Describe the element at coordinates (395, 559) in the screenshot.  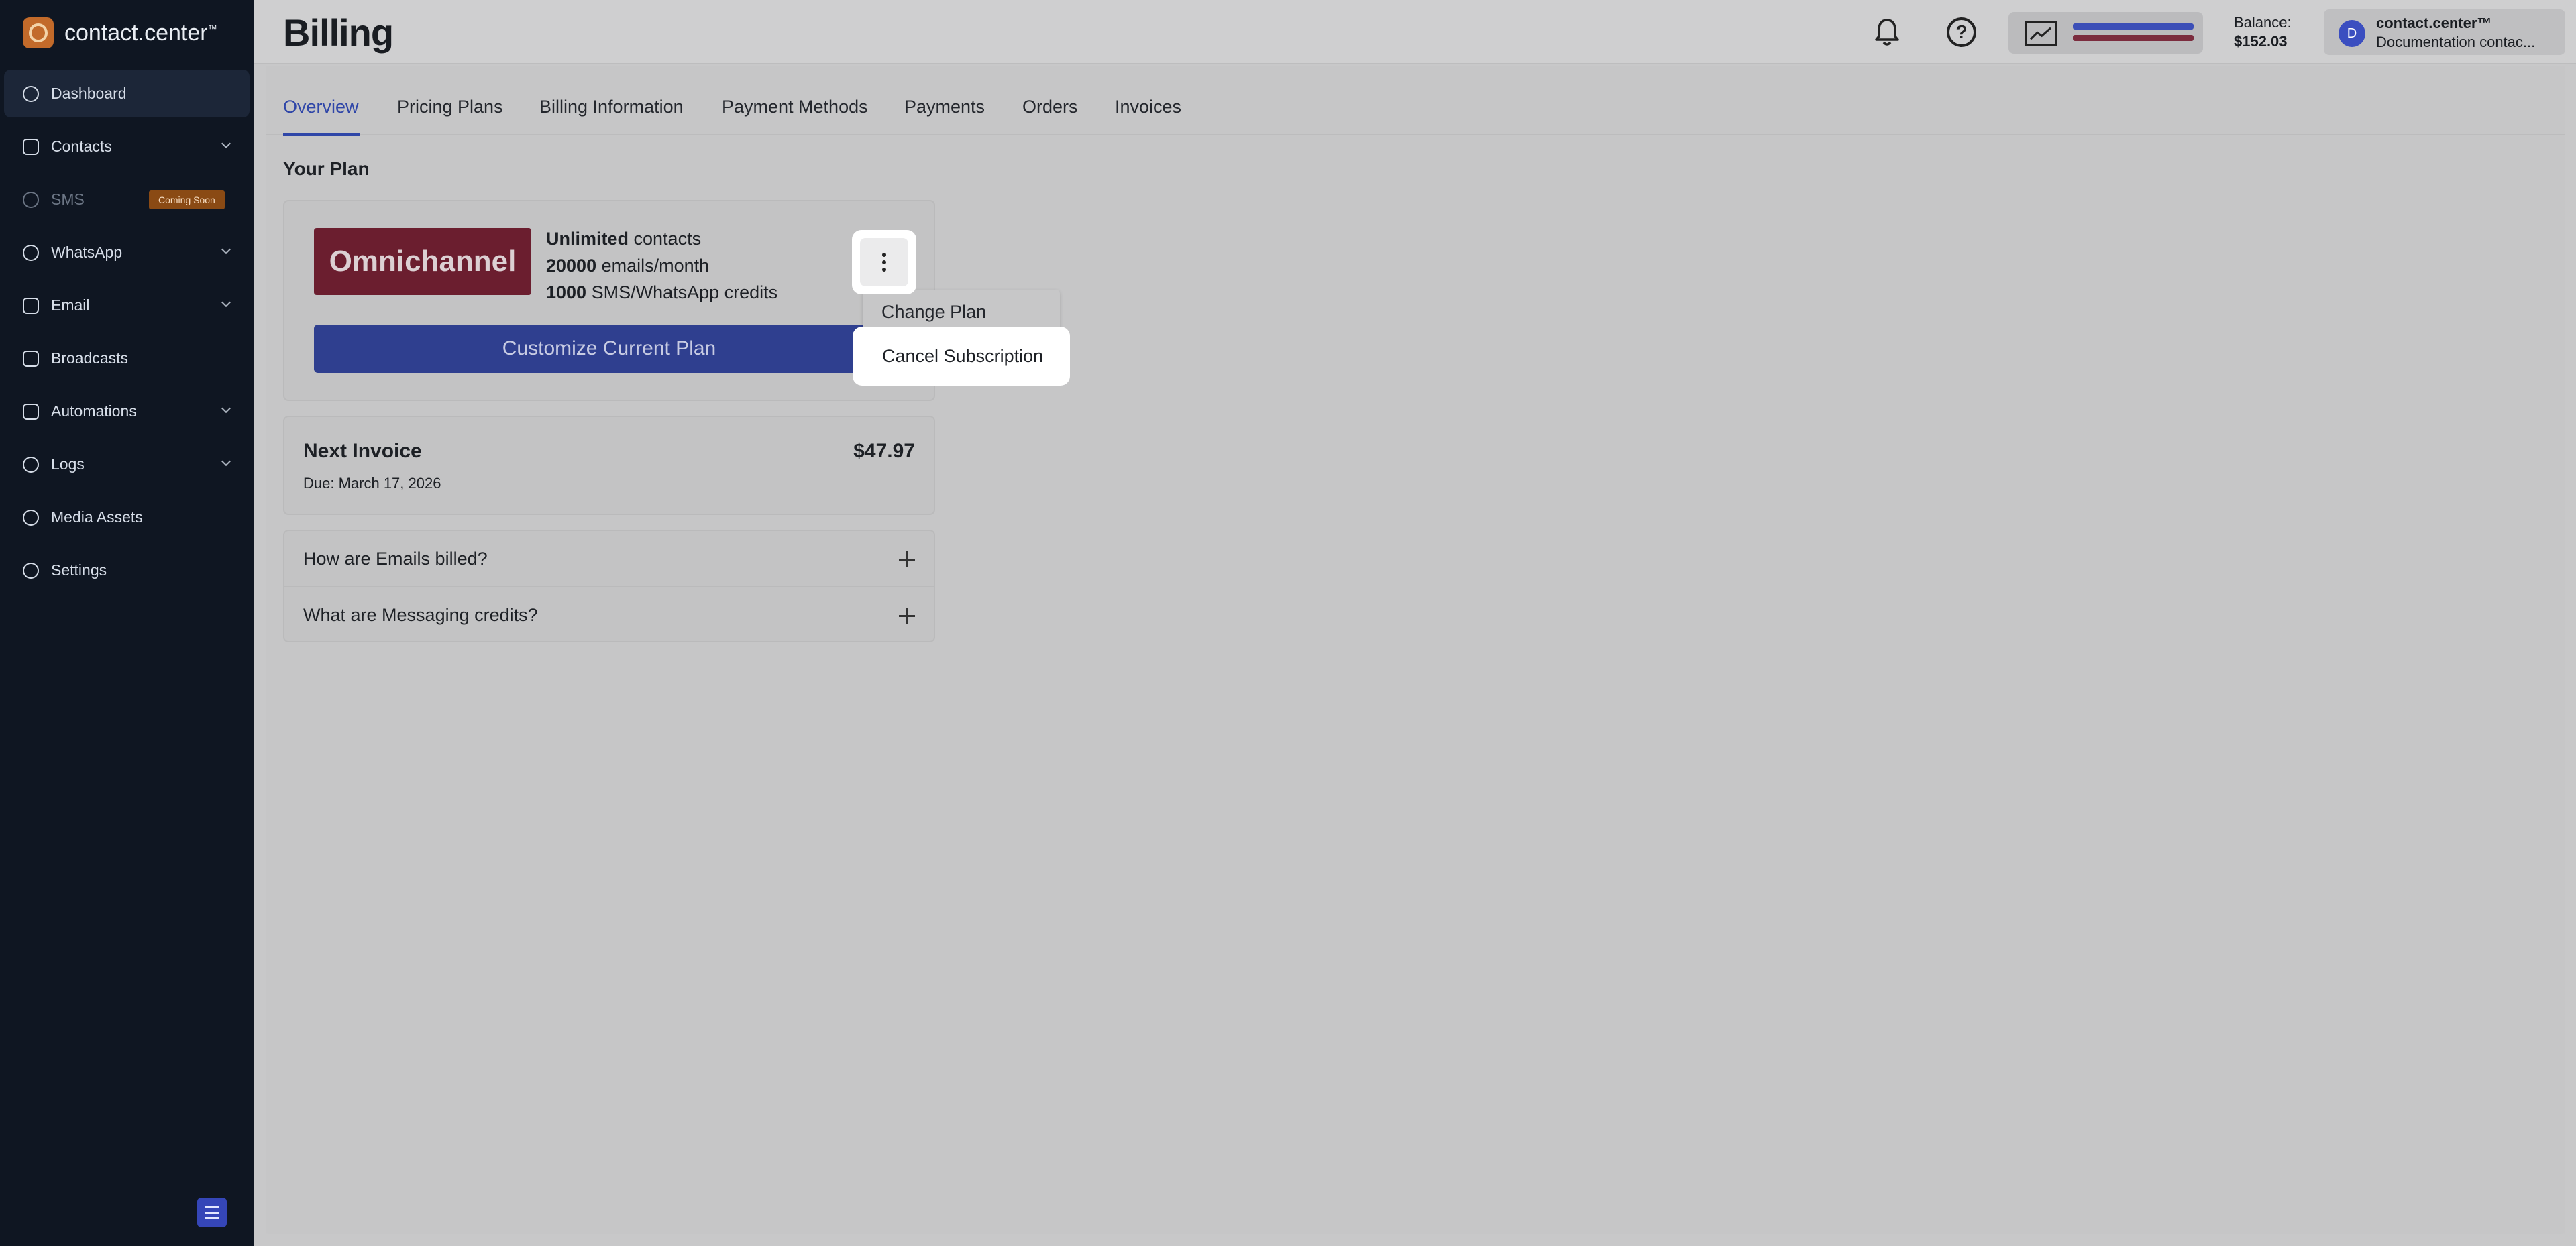
I see `faq-question: How are Emails billed?` at that location.